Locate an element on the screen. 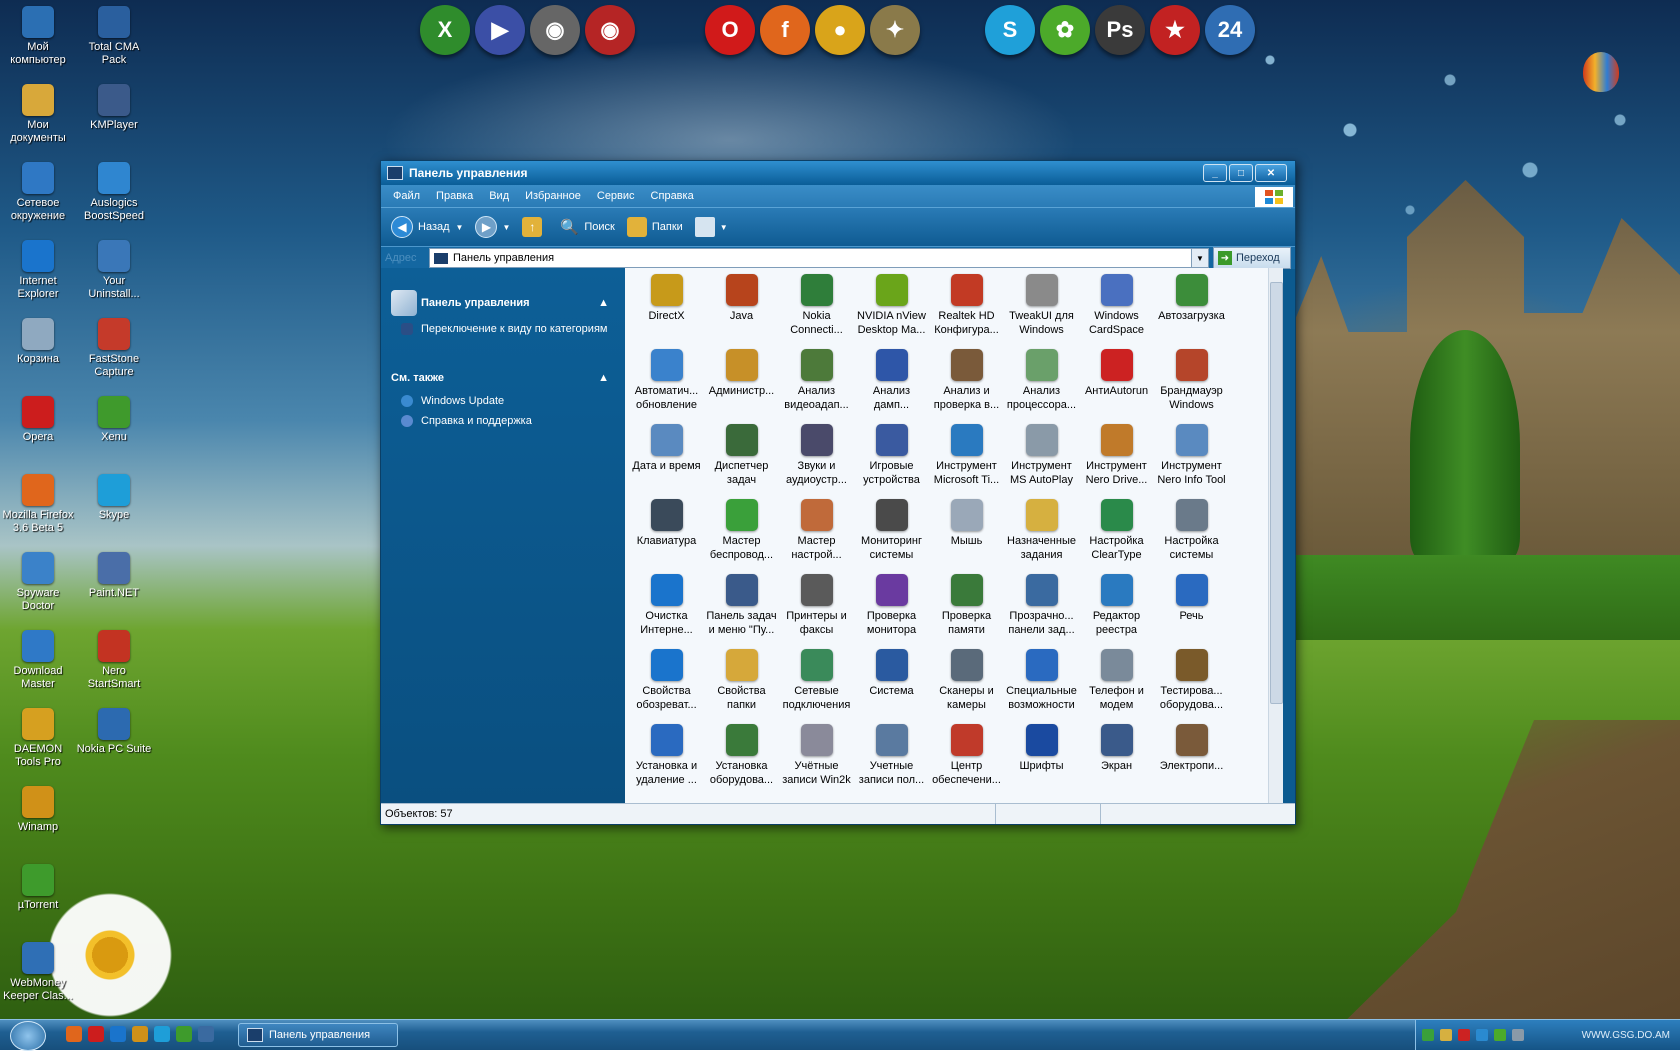 This screenshot has height=1051, width=1680. control-panel-item: Назначенные задания is located at coordinates (1041, 534).